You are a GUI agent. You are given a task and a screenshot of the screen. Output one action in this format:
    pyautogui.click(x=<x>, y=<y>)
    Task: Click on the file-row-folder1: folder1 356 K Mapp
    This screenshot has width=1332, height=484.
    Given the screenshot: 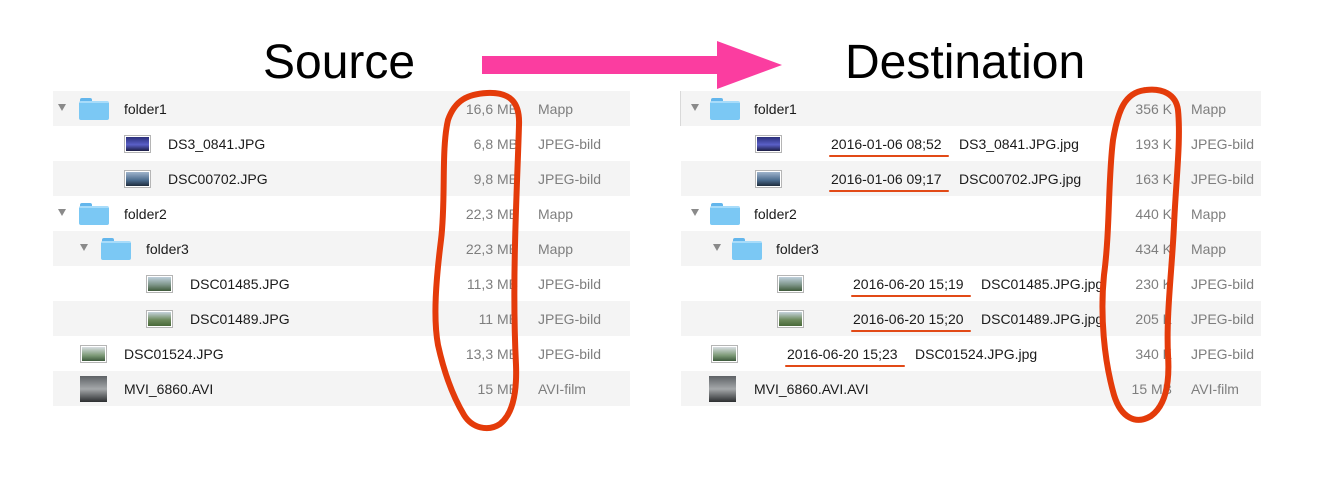 What is the action you would take?
    pyautogui.click(x=971, y=108)
    